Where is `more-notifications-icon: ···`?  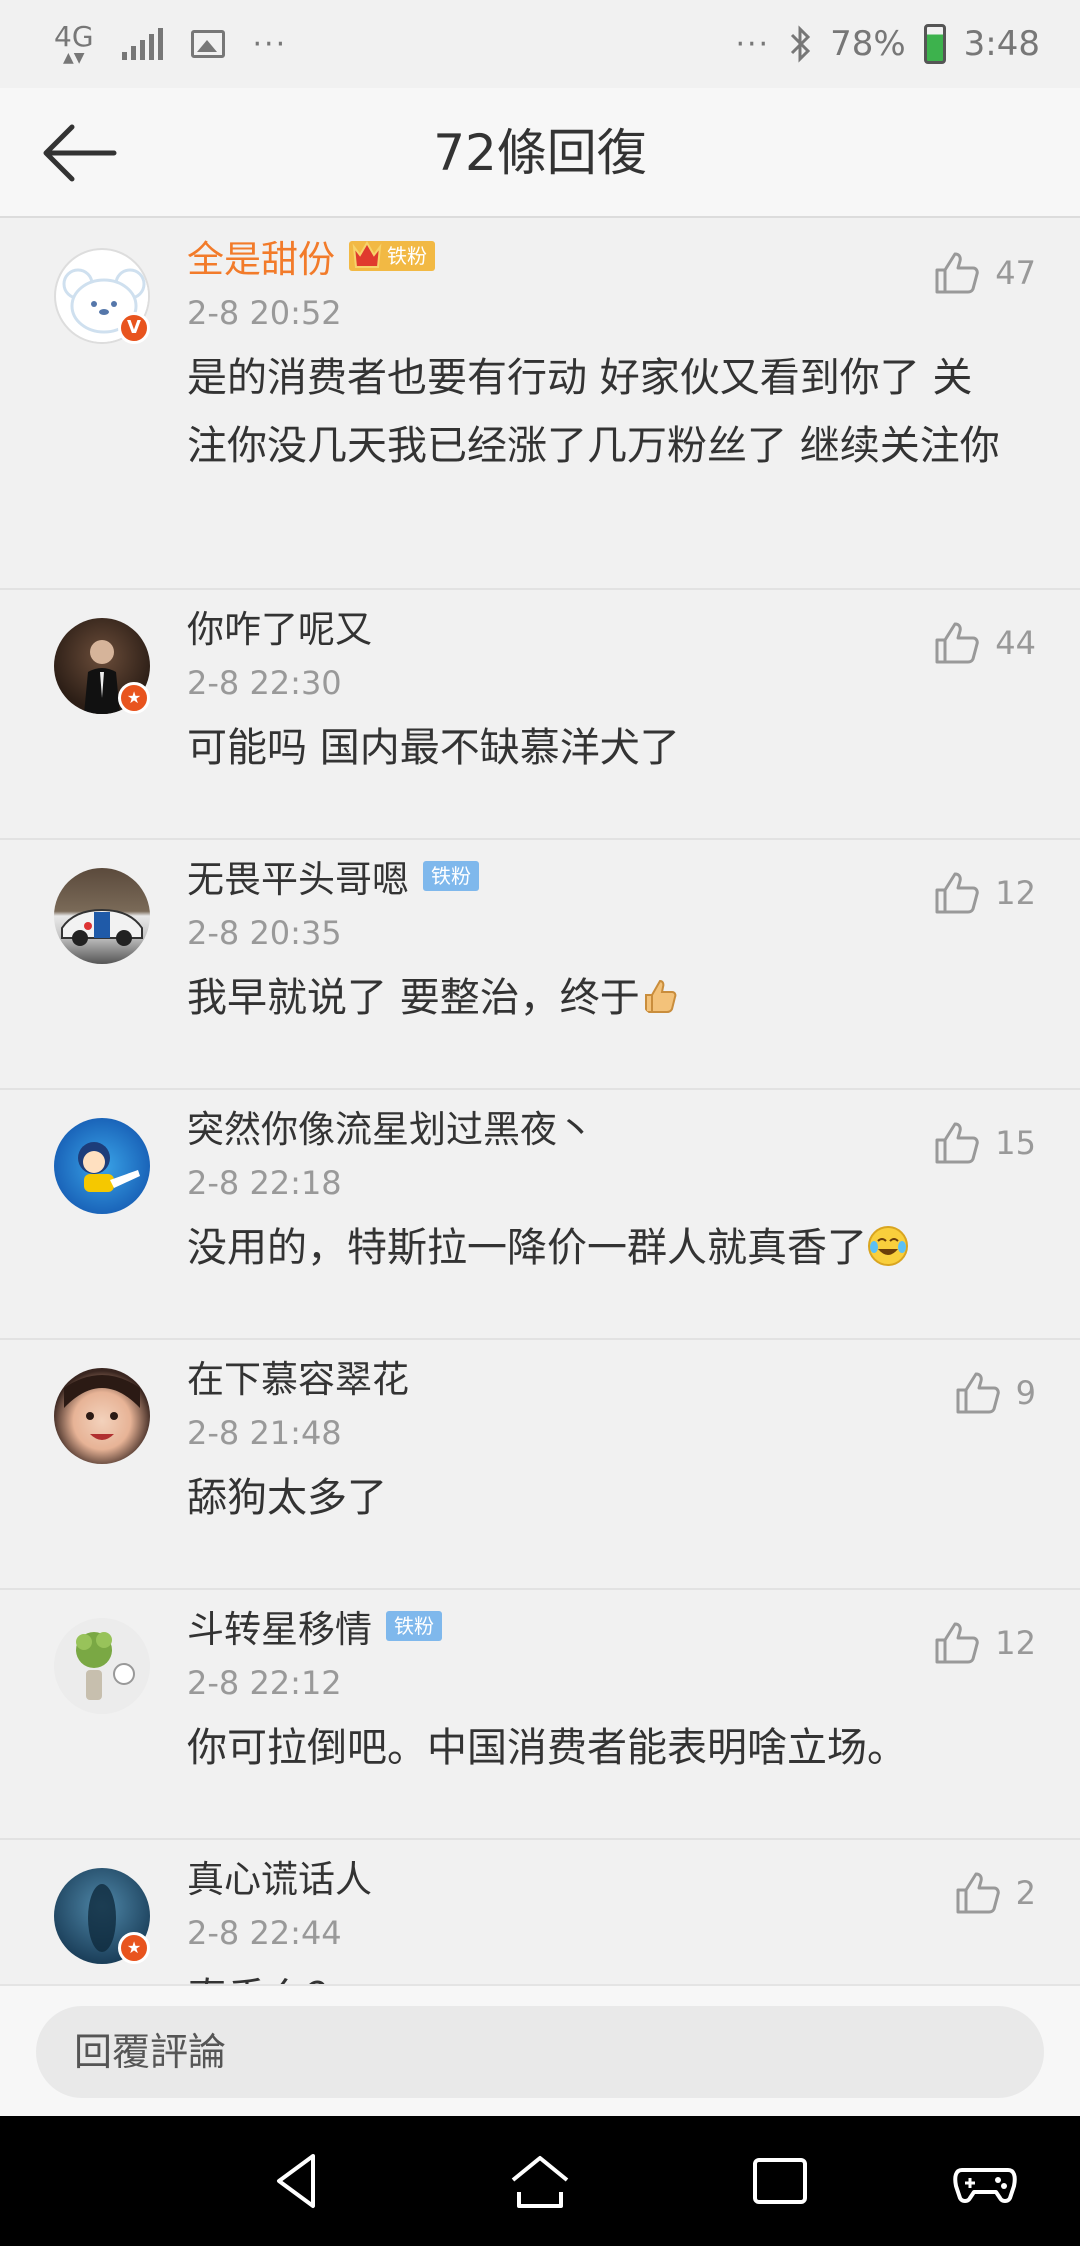 more-notifications-icon: ··· is located at coordinates (270, 44).